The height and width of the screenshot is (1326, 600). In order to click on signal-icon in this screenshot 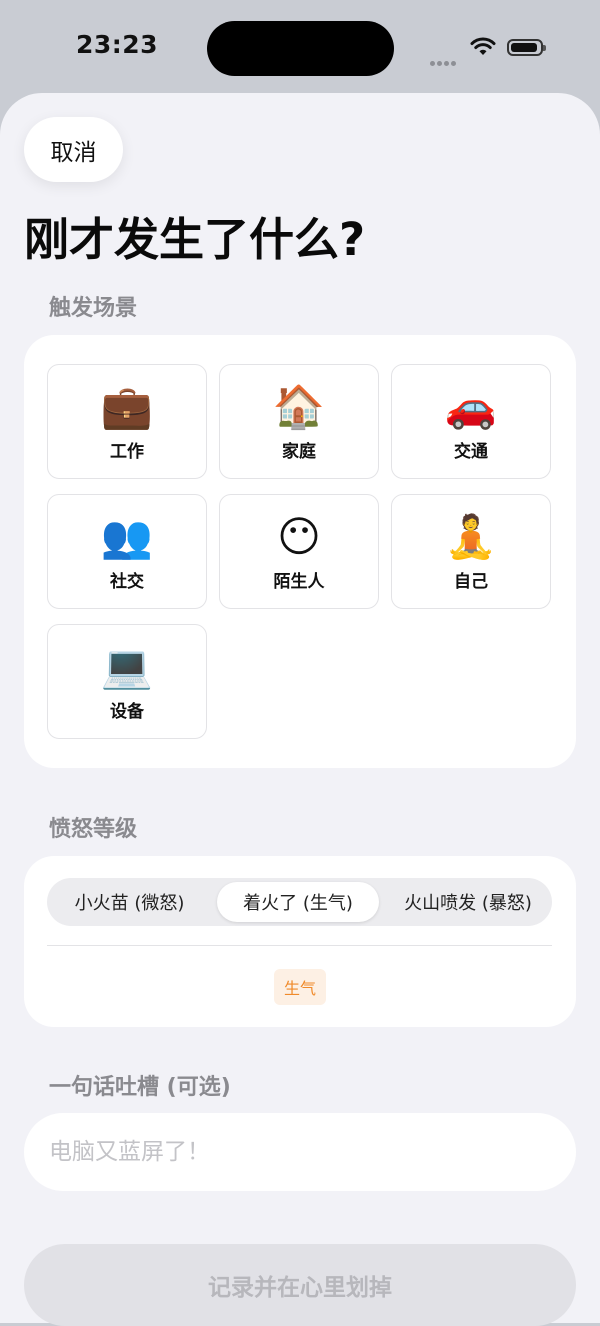, I will do `click(444, 60)`.